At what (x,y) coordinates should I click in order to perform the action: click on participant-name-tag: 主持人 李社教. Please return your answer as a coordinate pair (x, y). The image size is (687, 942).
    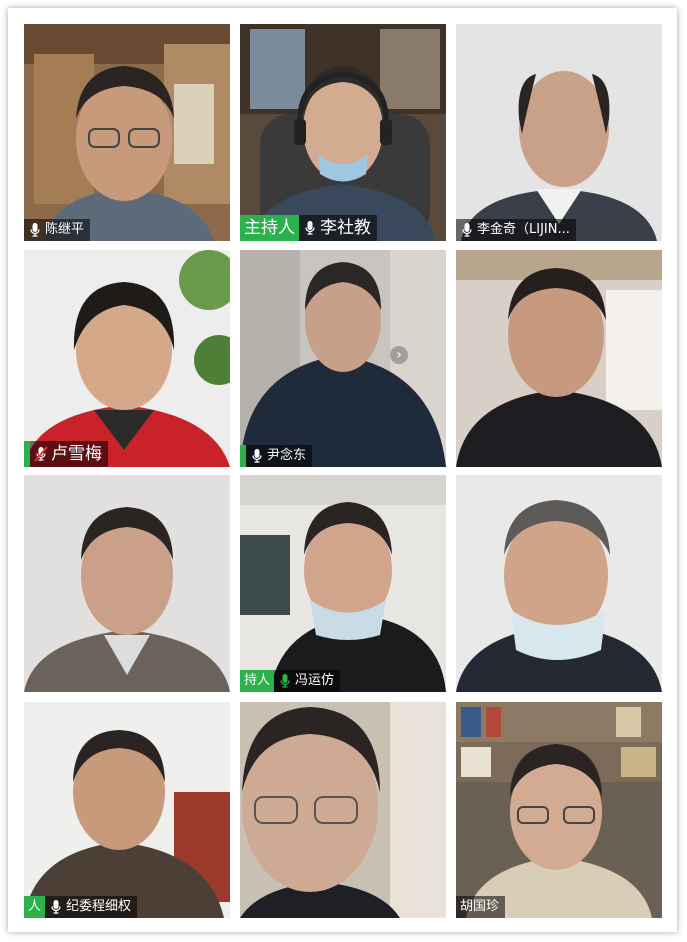
    Looking at the image, I should click on (308, 228).